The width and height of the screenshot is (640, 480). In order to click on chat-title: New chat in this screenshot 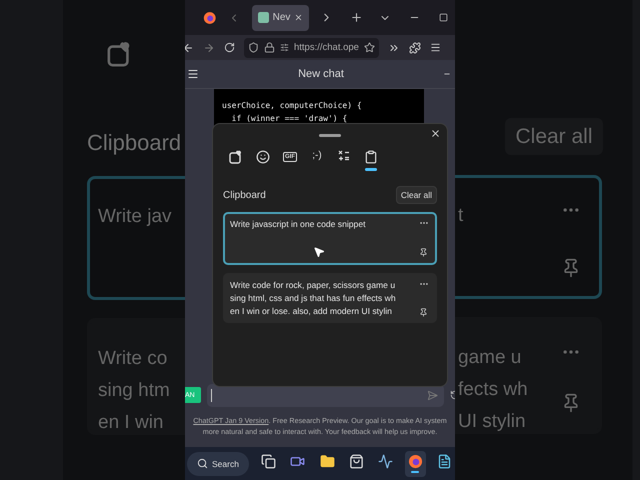, I will do `click(321, 74)`.